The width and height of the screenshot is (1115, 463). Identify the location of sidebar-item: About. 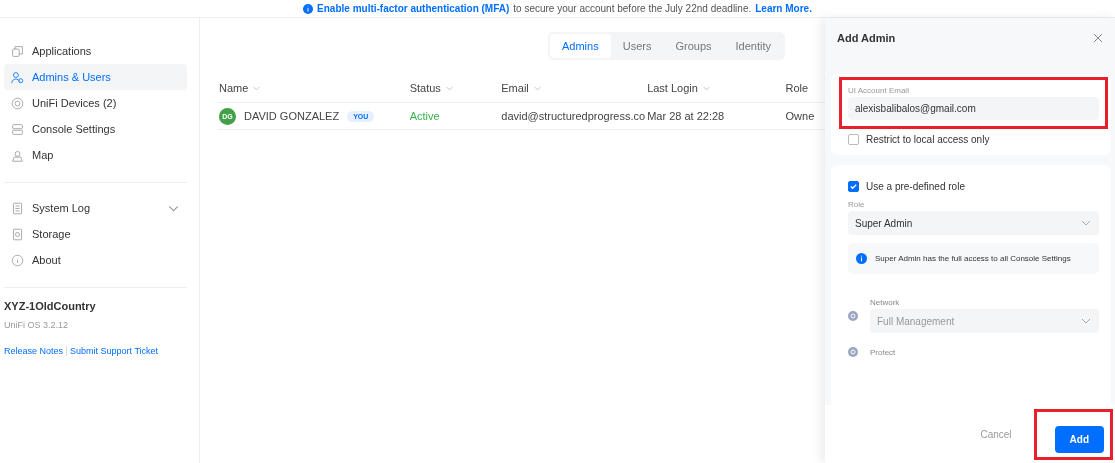
(95, 260).